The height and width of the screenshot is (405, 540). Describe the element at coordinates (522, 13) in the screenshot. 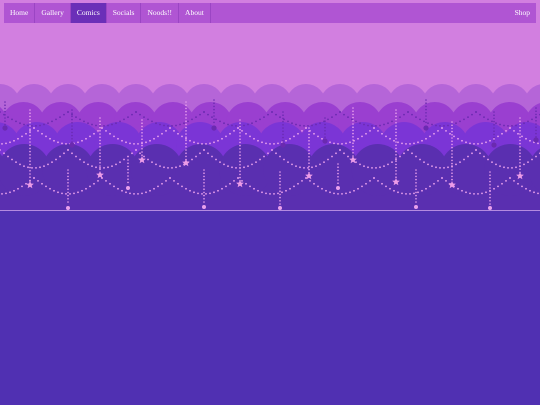

I see `nav-shop-link: Shop` at that location.